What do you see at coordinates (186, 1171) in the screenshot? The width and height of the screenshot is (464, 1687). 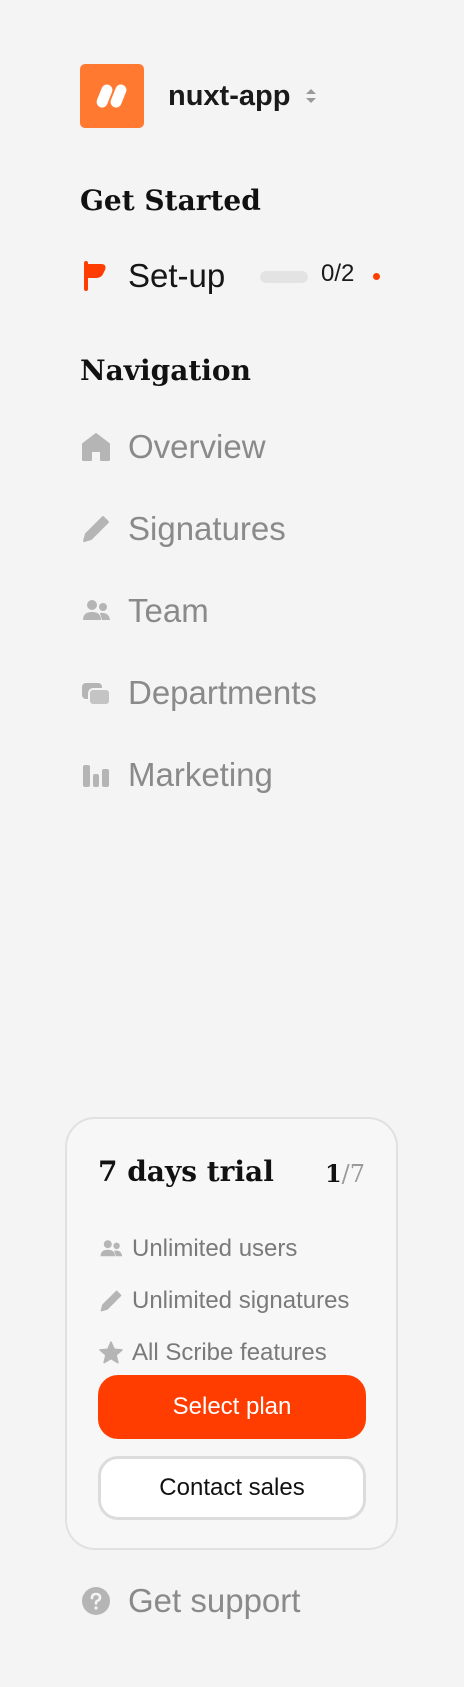 I see `trial-title: 7 days trial` at bounding box center [186, 1171].